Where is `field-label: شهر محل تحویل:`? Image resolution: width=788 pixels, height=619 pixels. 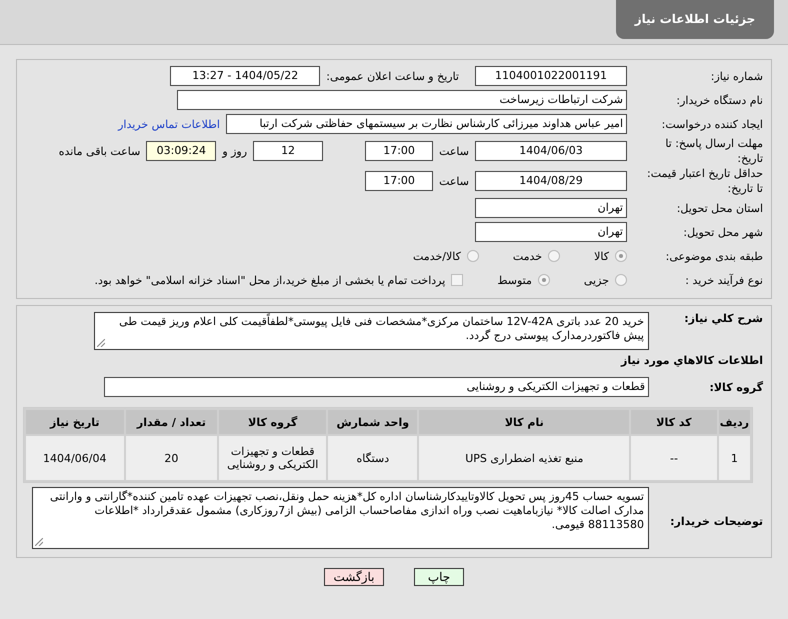 field-label: شهر محل تحویل: is located at coordinates (722, 232).